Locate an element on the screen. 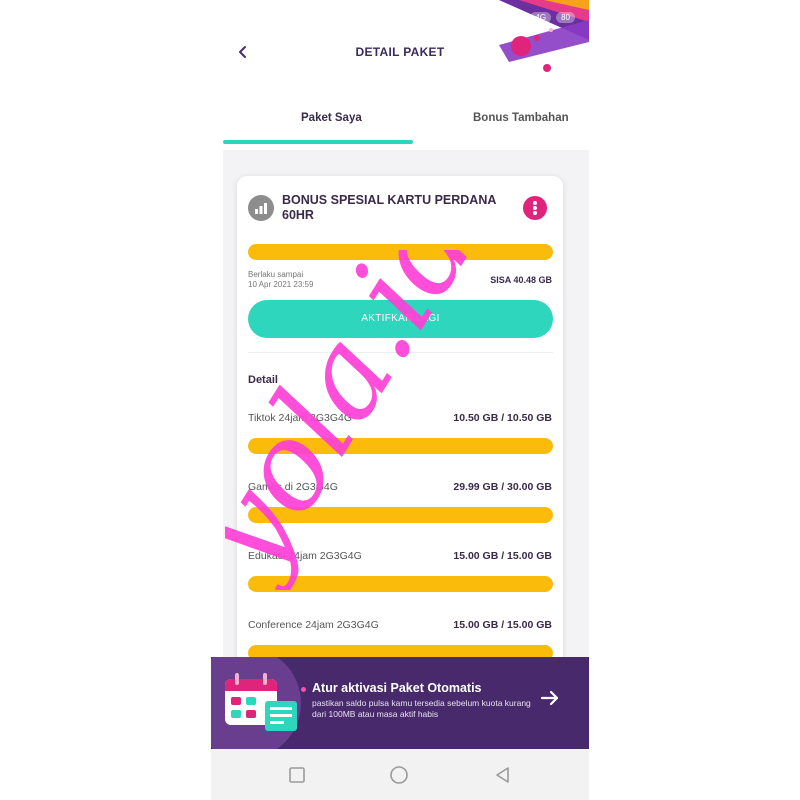 Image resolution: width=800 pixels, height=800 pixels. detail-bar-edukasi is located at coordinates (400, 584).